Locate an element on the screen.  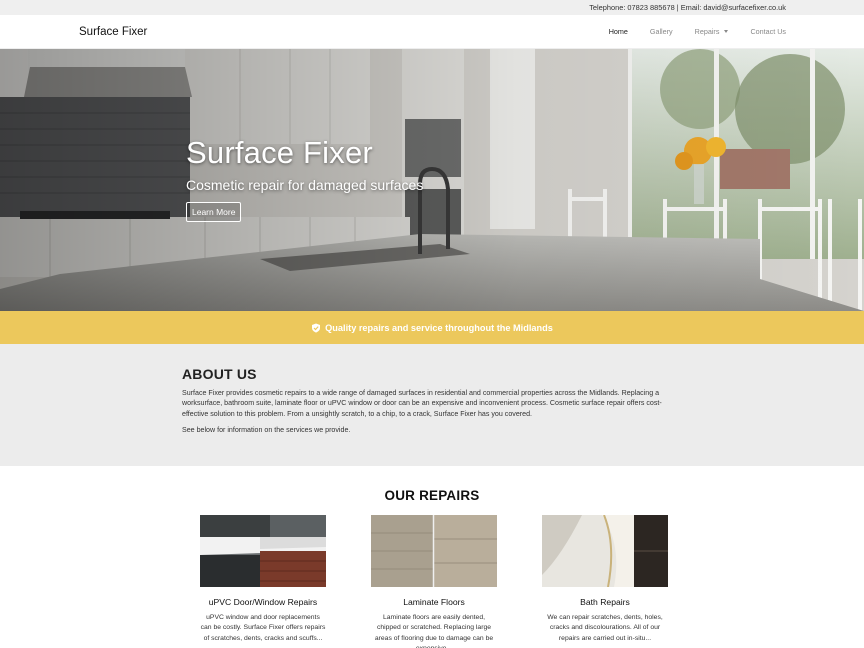
learn-more-button: Learn More is located at coordinates (214, 212).